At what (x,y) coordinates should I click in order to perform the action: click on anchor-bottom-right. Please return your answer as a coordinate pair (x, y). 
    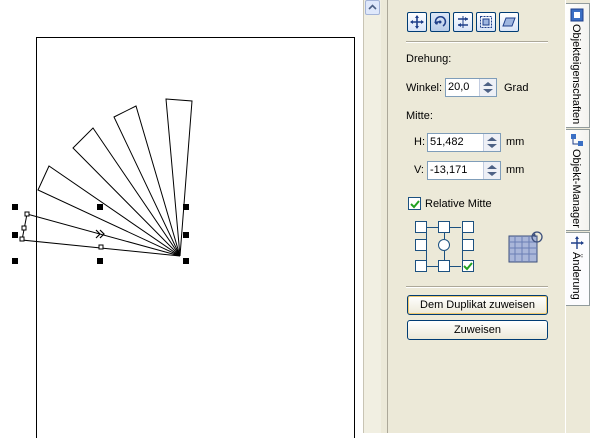
    Looking at the image, I should click on (468, 266).